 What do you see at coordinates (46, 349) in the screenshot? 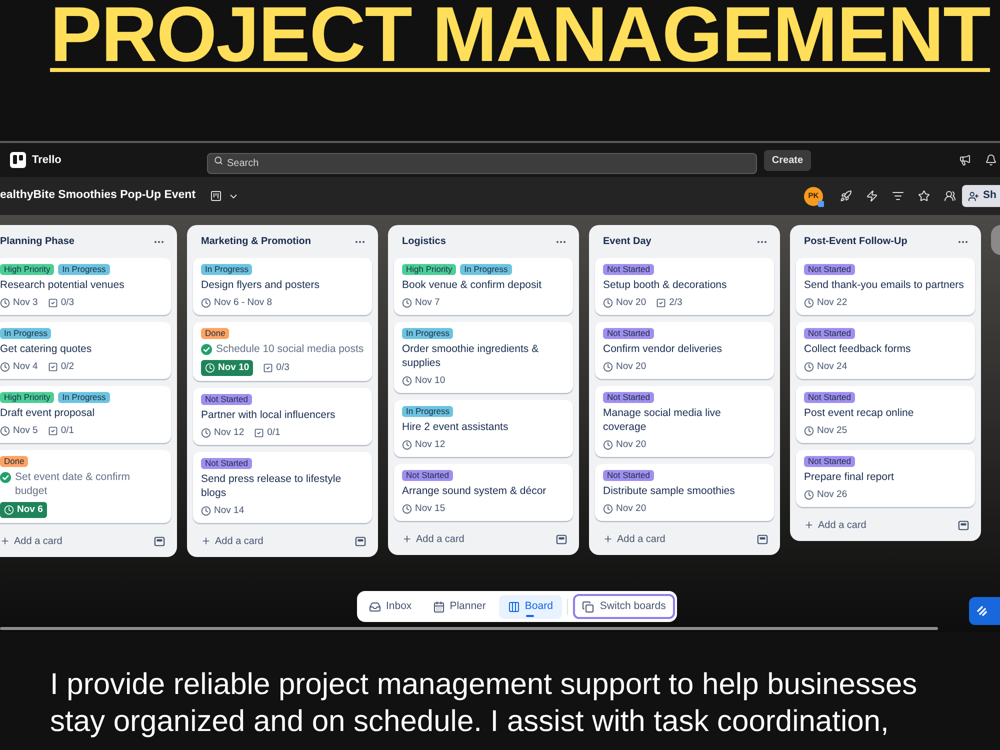
I see `card-title: Get catering quotes` at bounding box center [46, 349].